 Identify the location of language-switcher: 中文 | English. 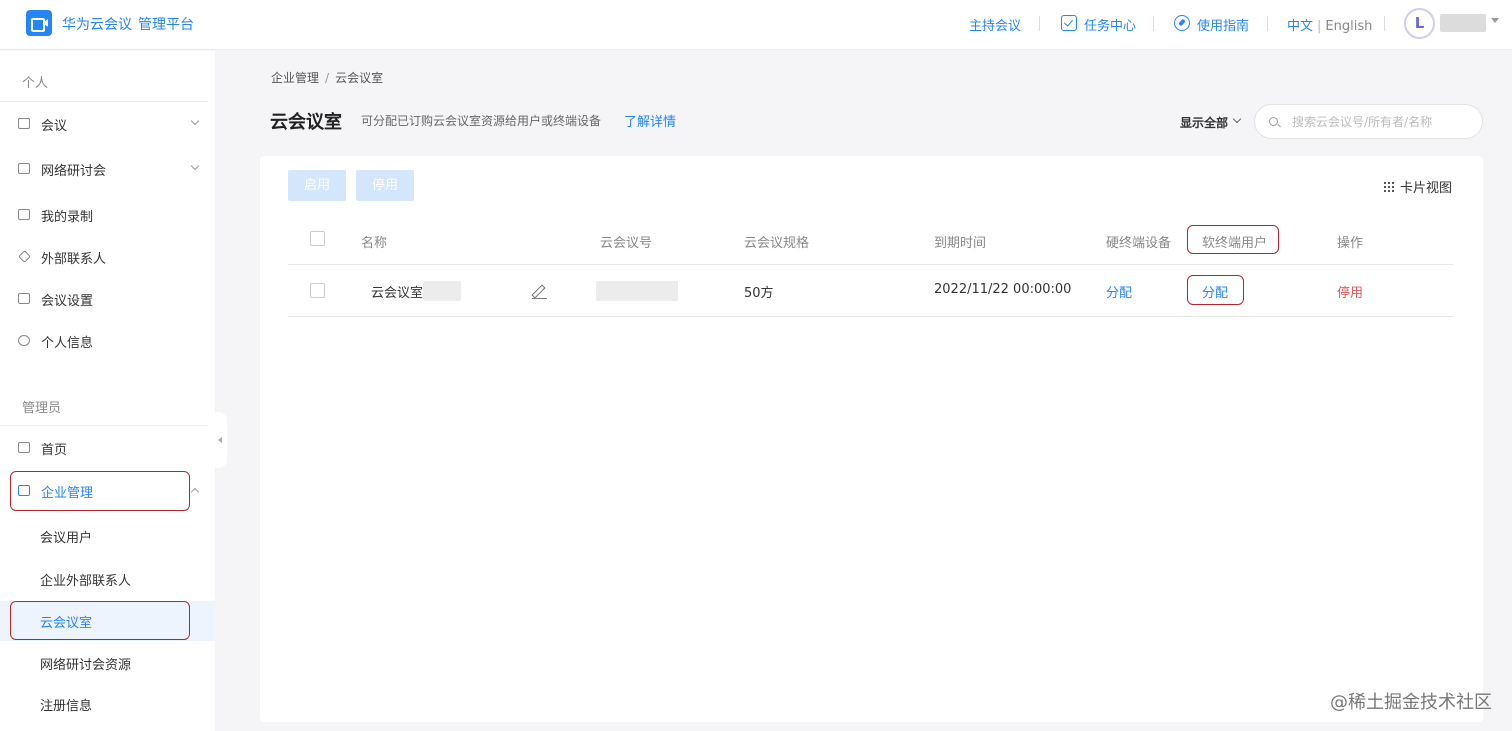
(1329, 24).